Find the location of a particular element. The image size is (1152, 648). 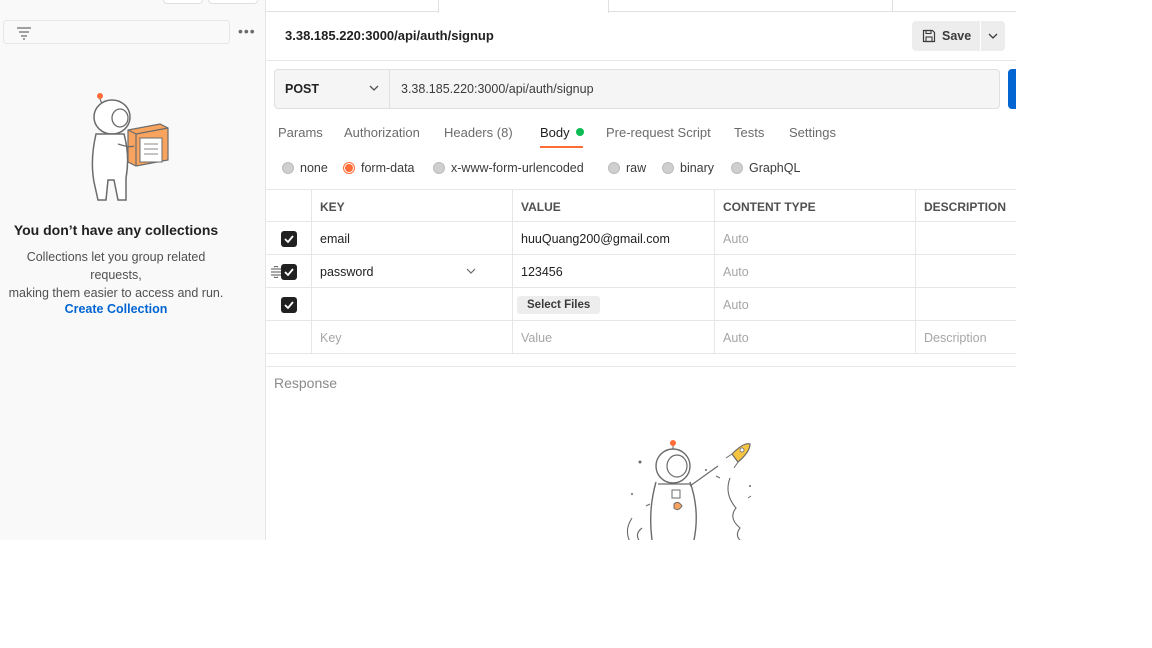

header-value: VALUE is located at coordinates (613, 206).